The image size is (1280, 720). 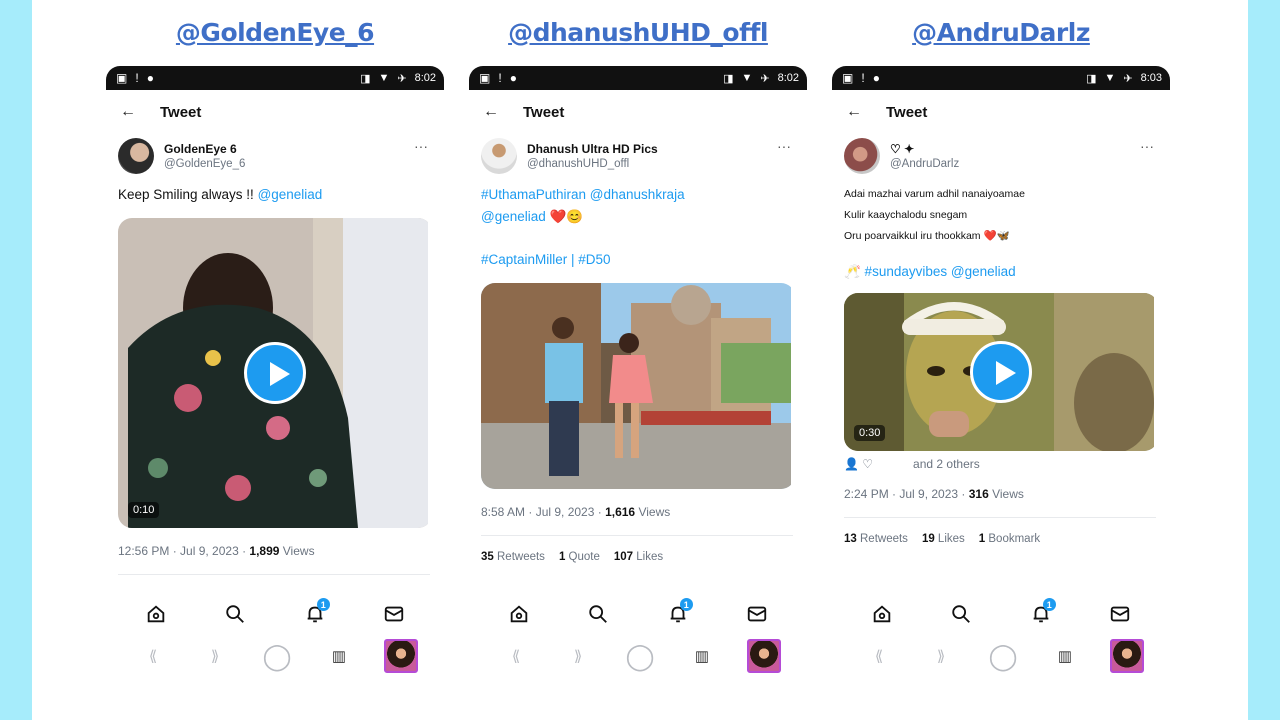 What do you see at coordinates (290, 194) in the screenshot?
I see `mention-link: @geneliad` at bounding box center [290, 194].